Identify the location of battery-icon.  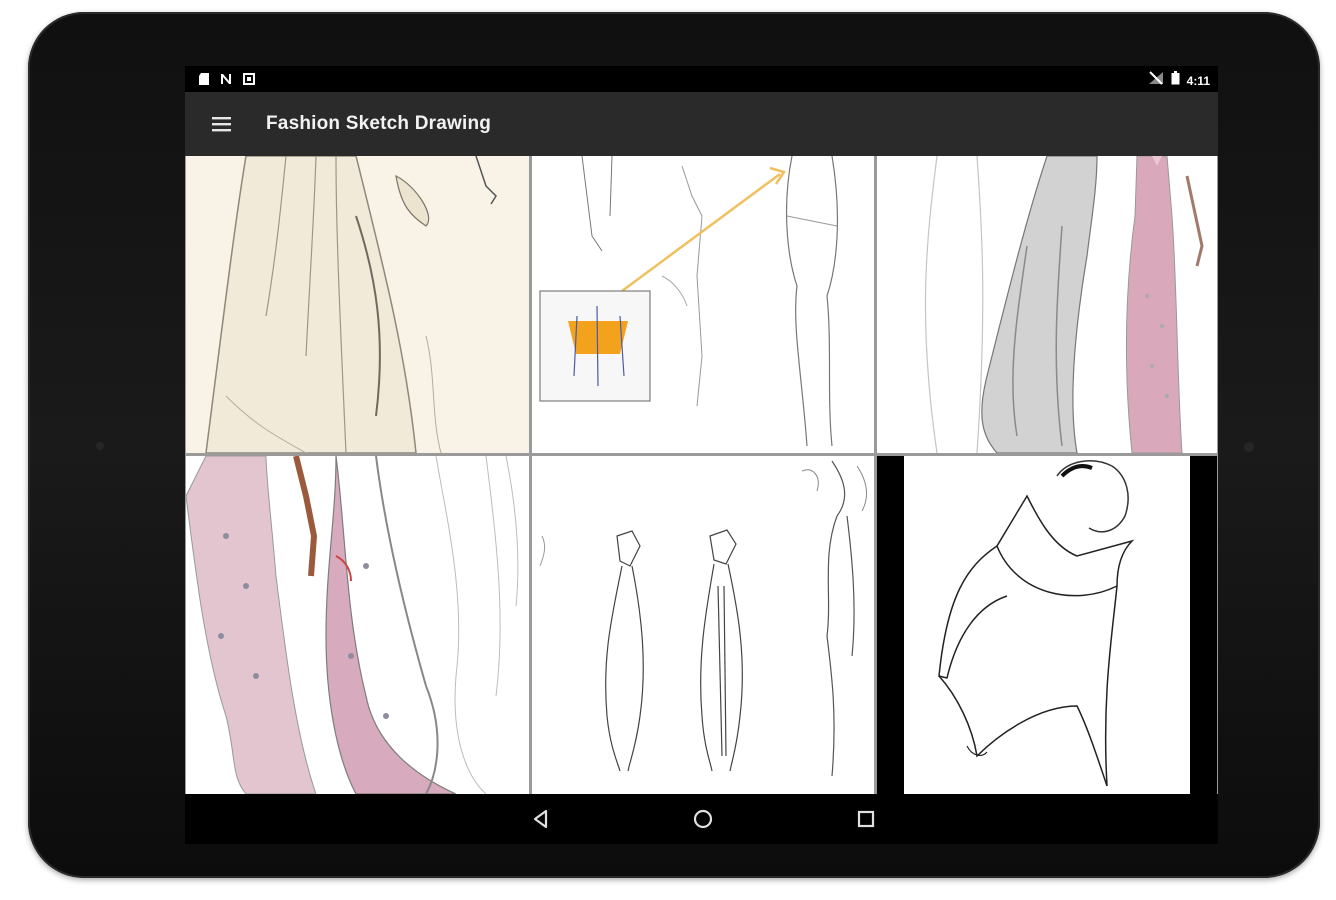
(1175, 80).